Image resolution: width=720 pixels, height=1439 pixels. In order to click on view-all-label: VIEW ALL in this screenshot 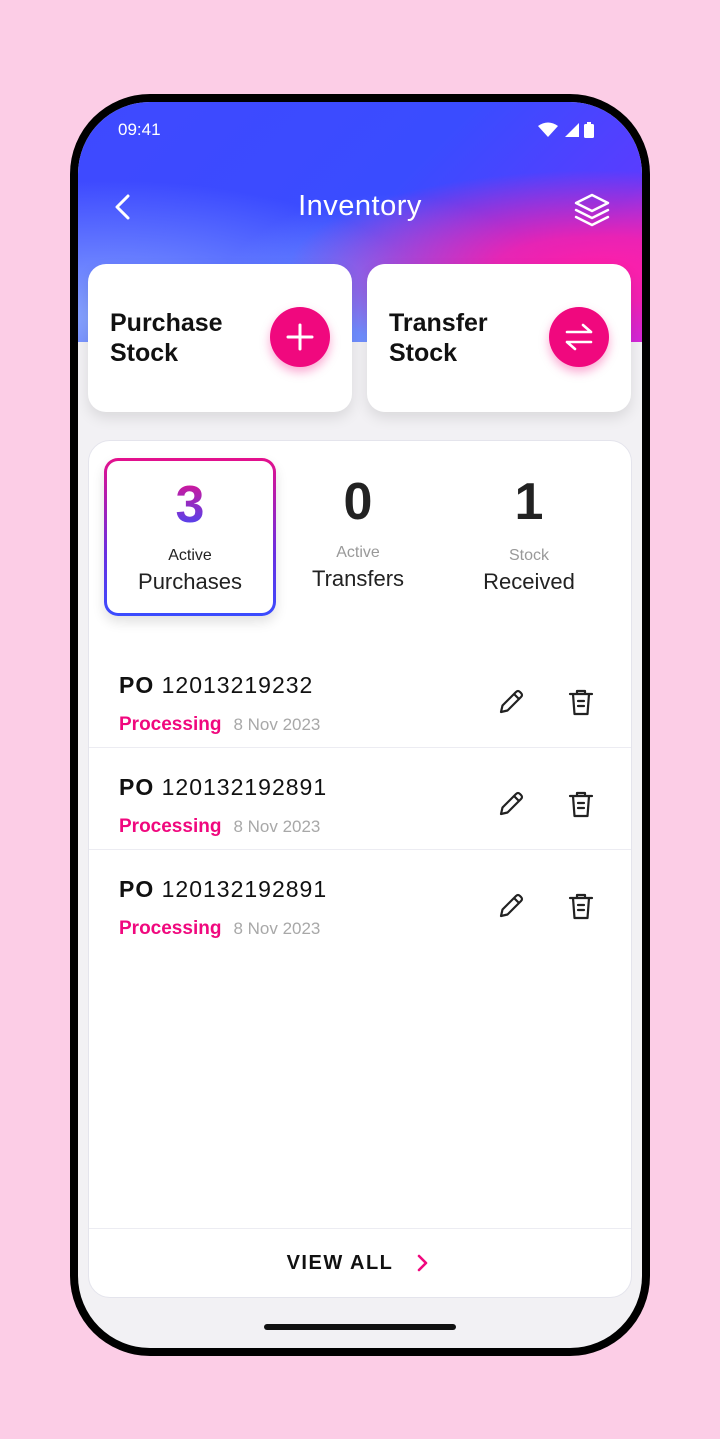, I will do `click(340, 1262)`.